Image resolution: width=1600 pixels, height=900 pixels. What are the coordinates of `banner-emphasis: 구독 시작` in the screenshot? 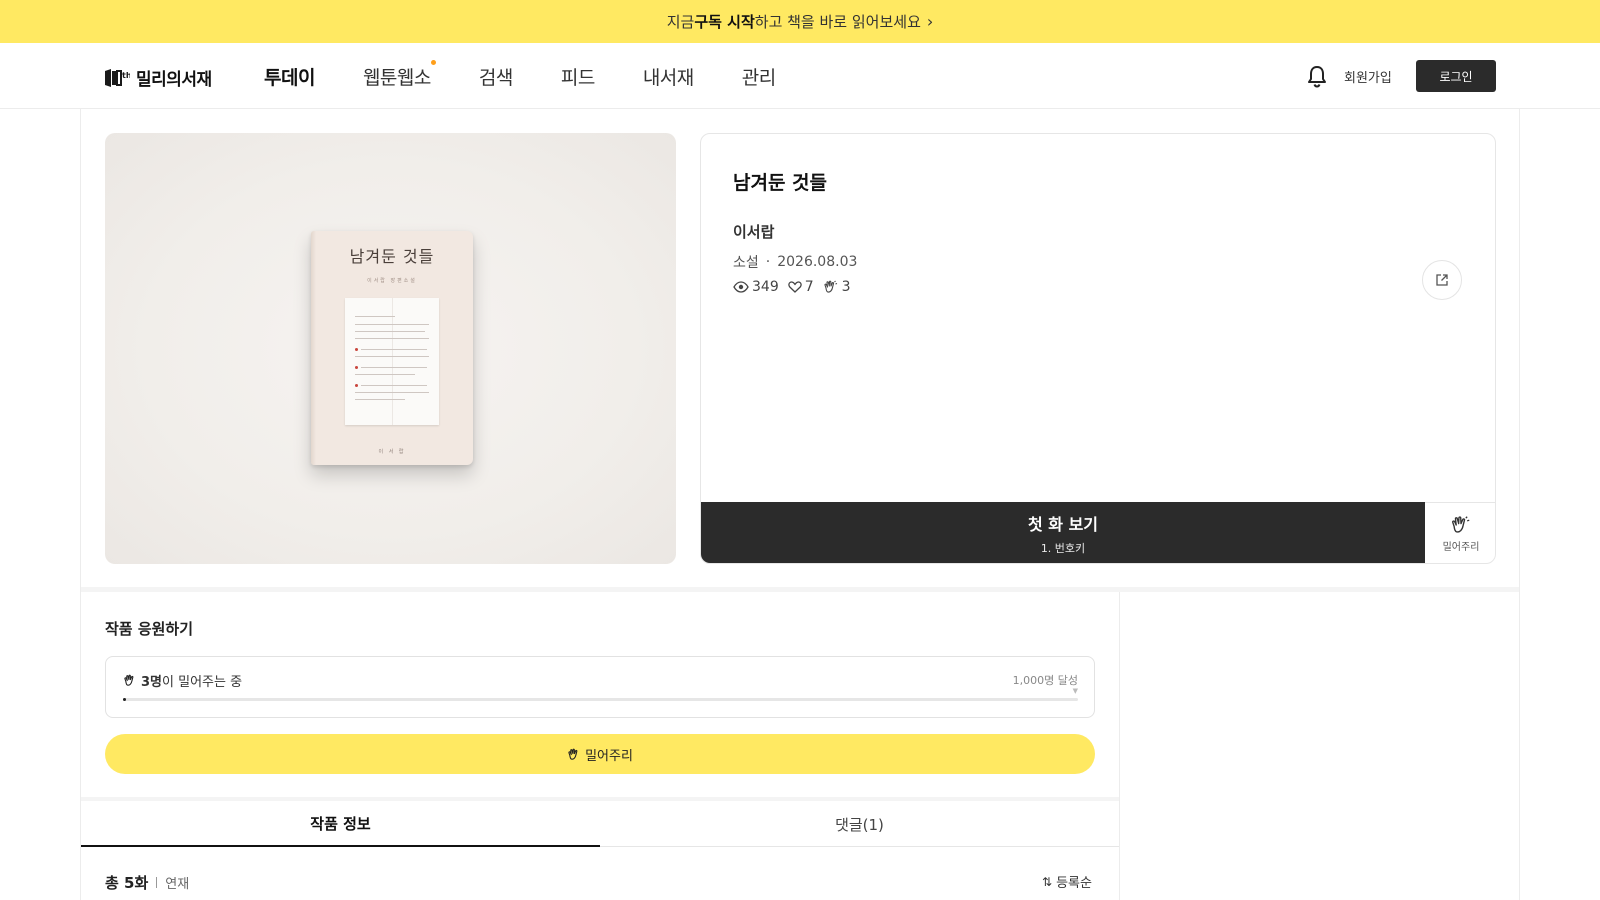 It's located at (724, 22).